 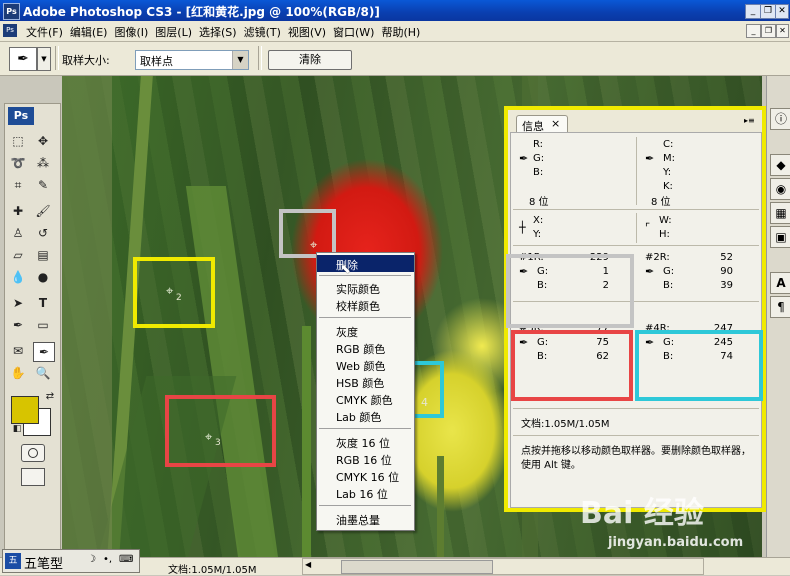 I want to click on context-menu-item-rgb-16: RGB 16 位, so click(x=365, y=458).